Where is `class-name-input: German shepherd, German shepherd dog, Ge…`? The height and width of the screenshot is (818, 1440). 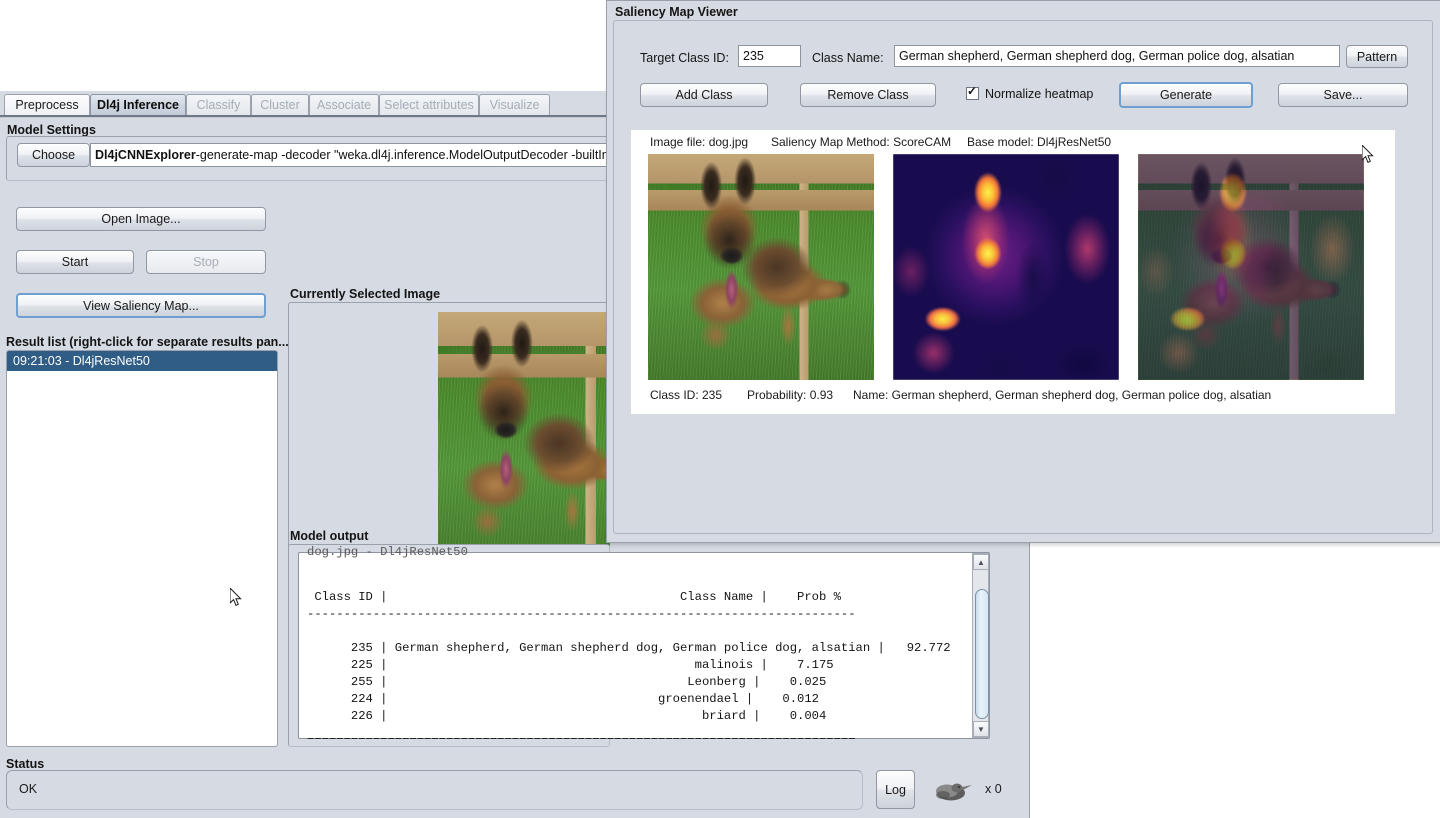 class-name-input: German shepherd, German shepherd dog, Ge… is located at coordinates (1117, 56).